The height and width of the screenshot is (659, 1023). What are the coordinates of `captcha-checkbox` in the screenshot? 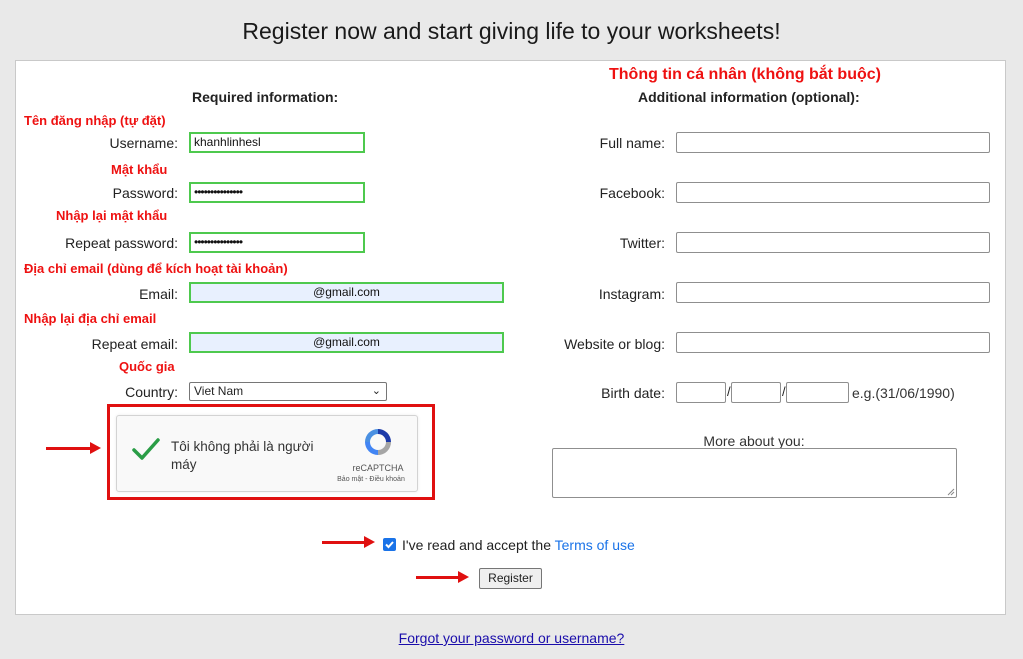 It's located at (146, 450).